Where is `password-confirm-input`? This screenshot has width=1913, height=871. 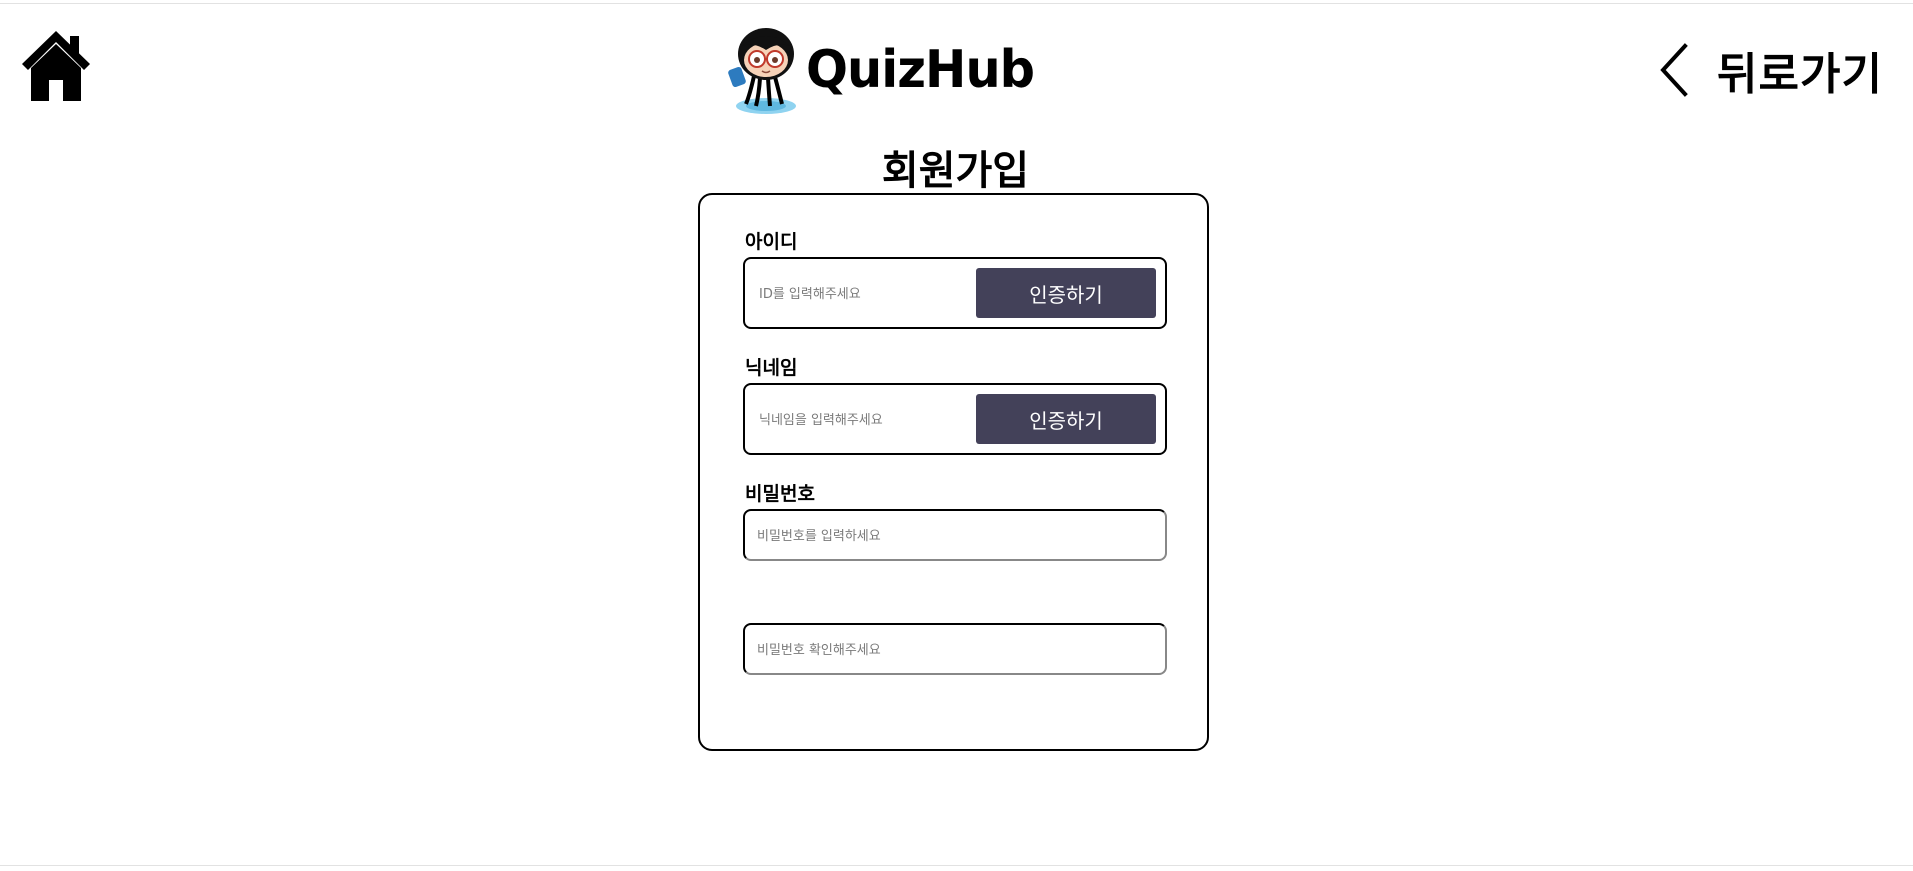
password-confirm-input is located at coordinates (957, 650).